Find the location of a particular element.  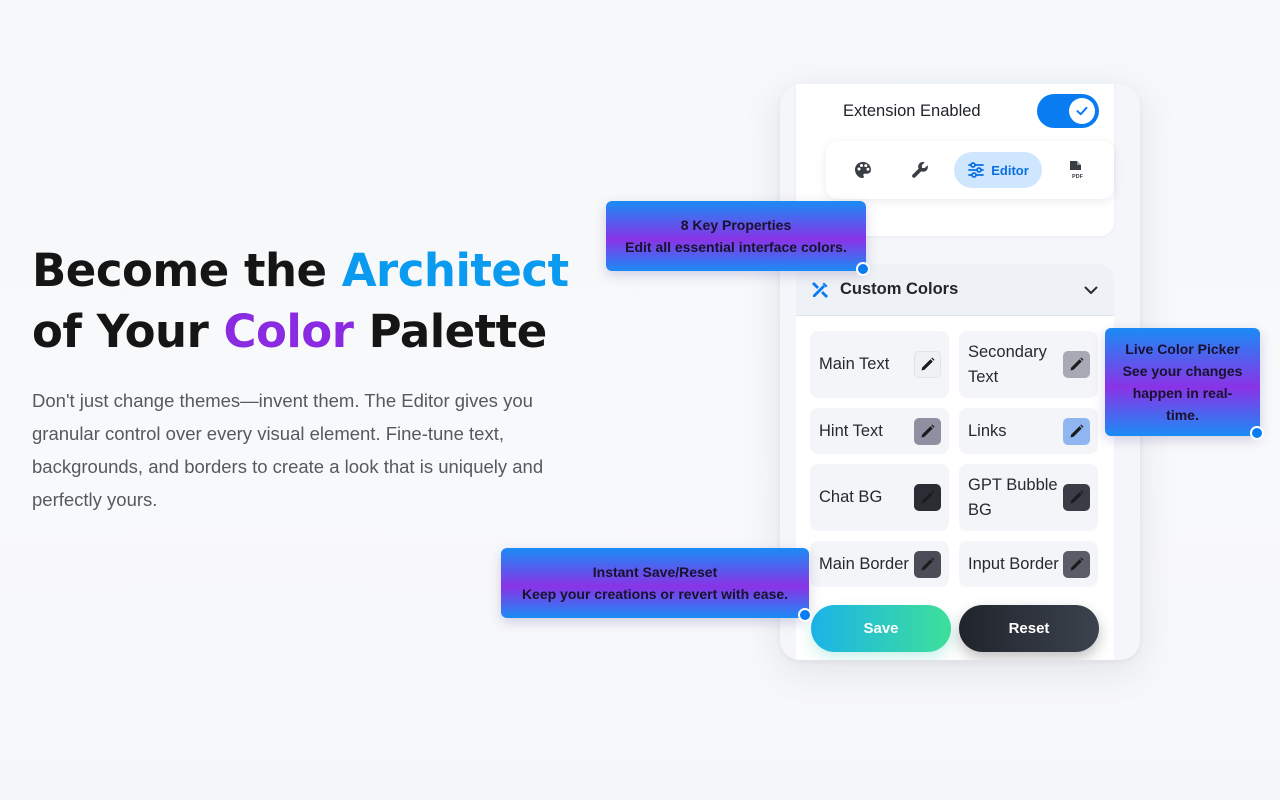

pdf-text: PDF is located at coordinates (1078, 177).